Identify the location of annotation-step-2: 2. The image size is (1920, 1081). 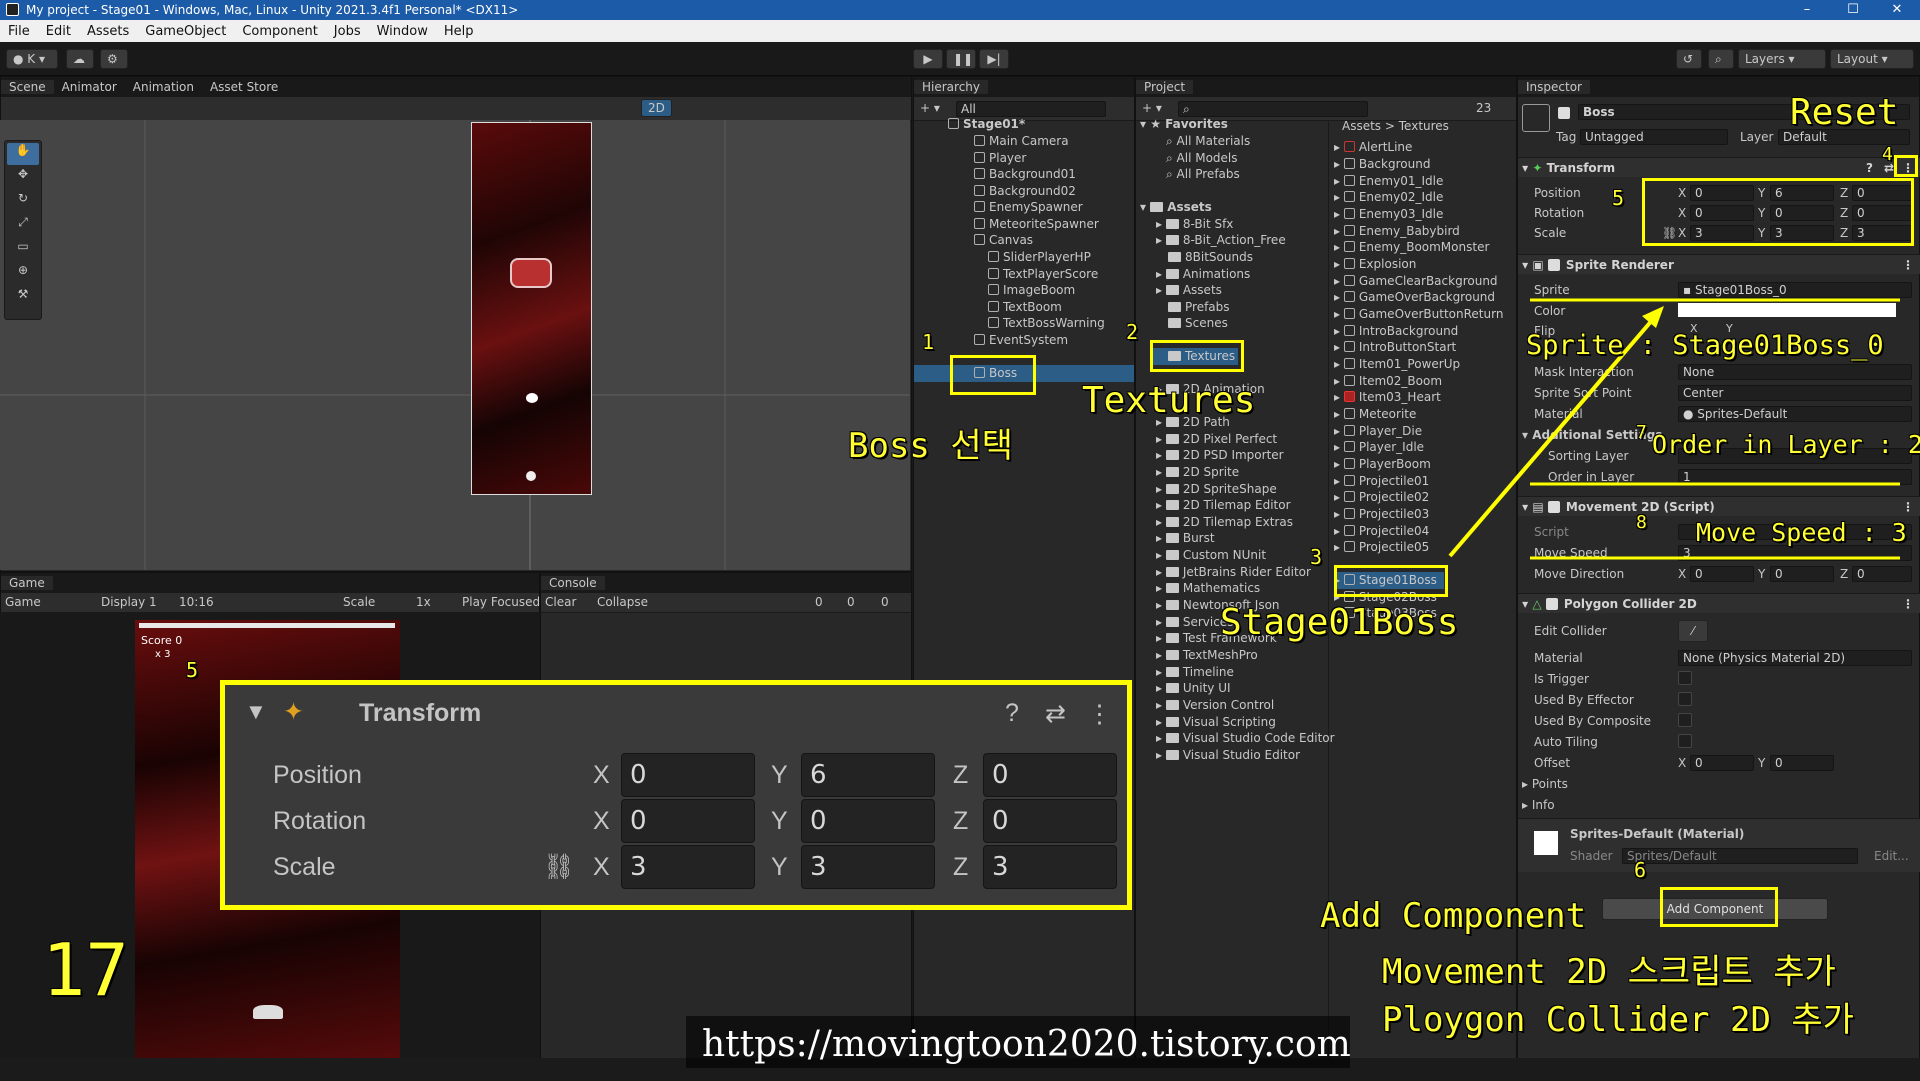
(1132, 332).